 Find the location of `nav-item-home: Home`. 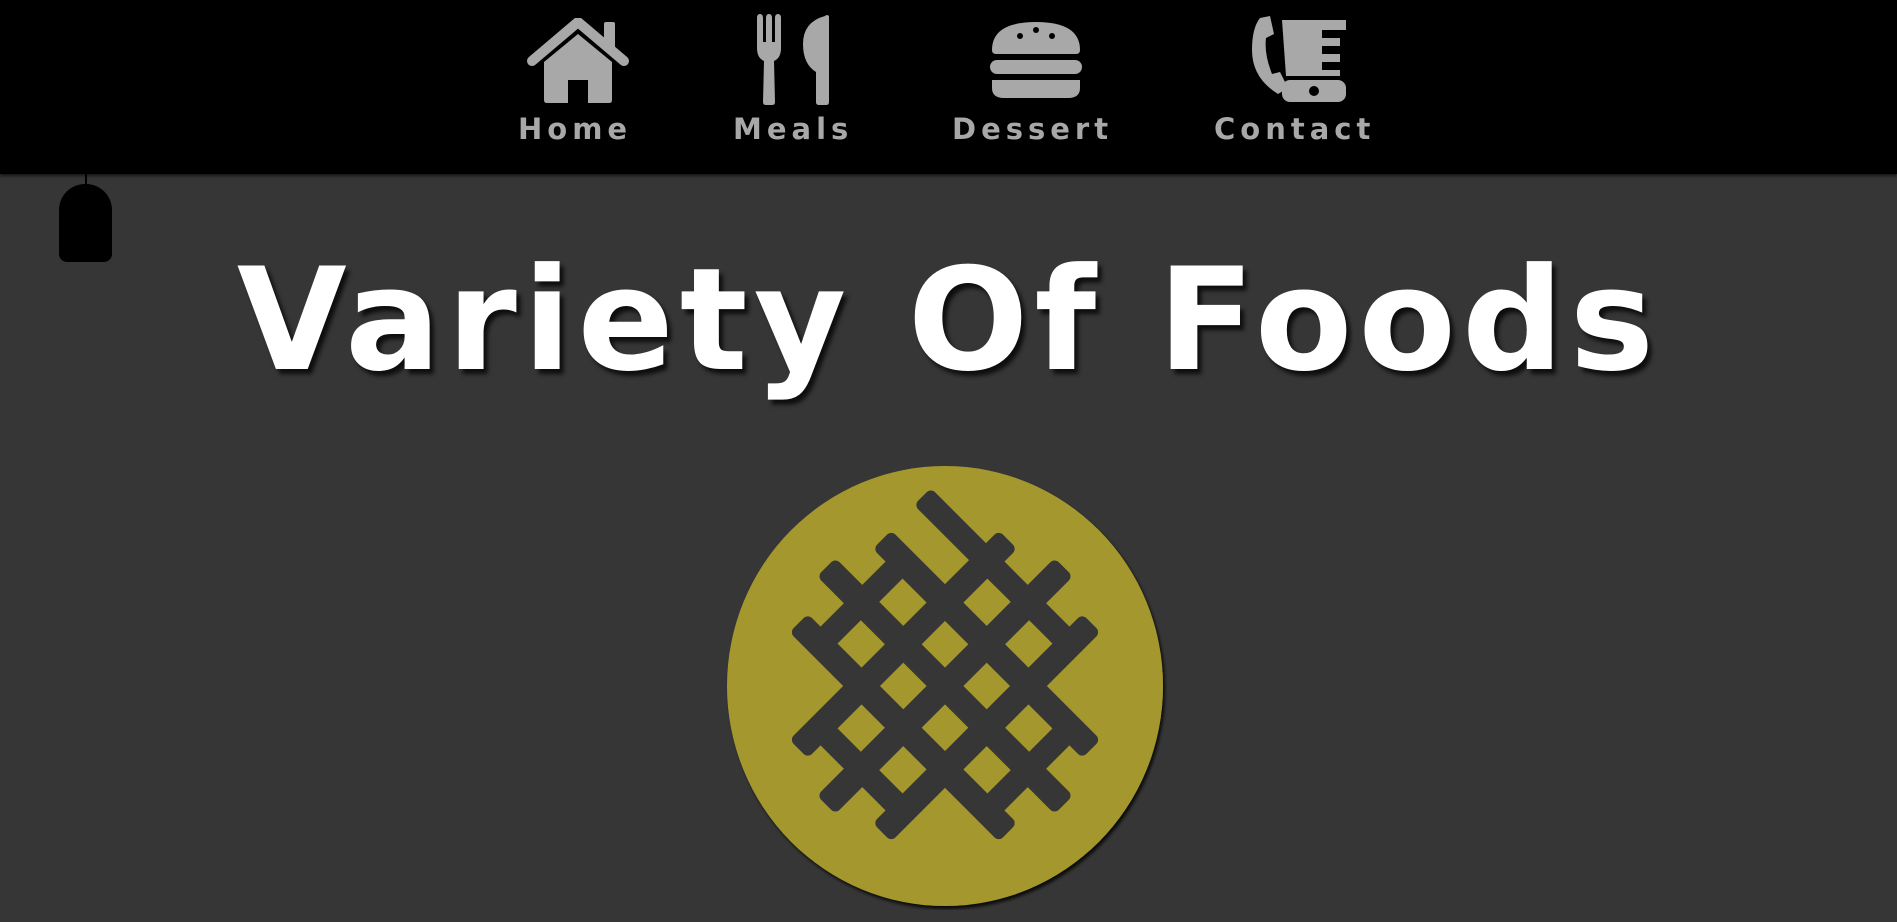

nav-item-home: Home is located at coordinates (574, 87).